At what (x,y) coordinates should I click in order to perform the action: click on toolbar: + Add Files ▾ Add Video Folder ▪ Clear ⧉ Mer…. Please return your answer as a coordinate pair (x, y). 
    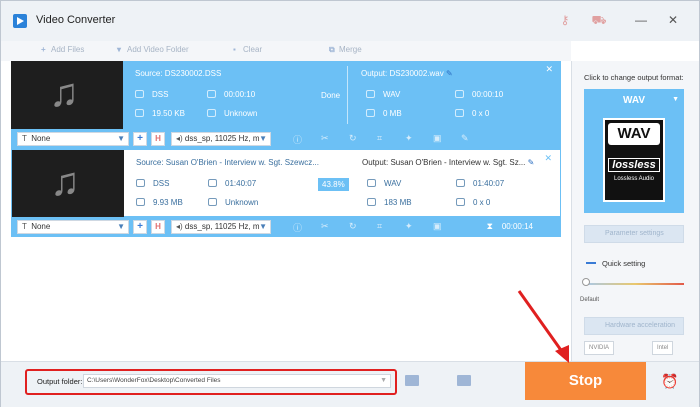
    Looking at the image, I should click on (286, 51).